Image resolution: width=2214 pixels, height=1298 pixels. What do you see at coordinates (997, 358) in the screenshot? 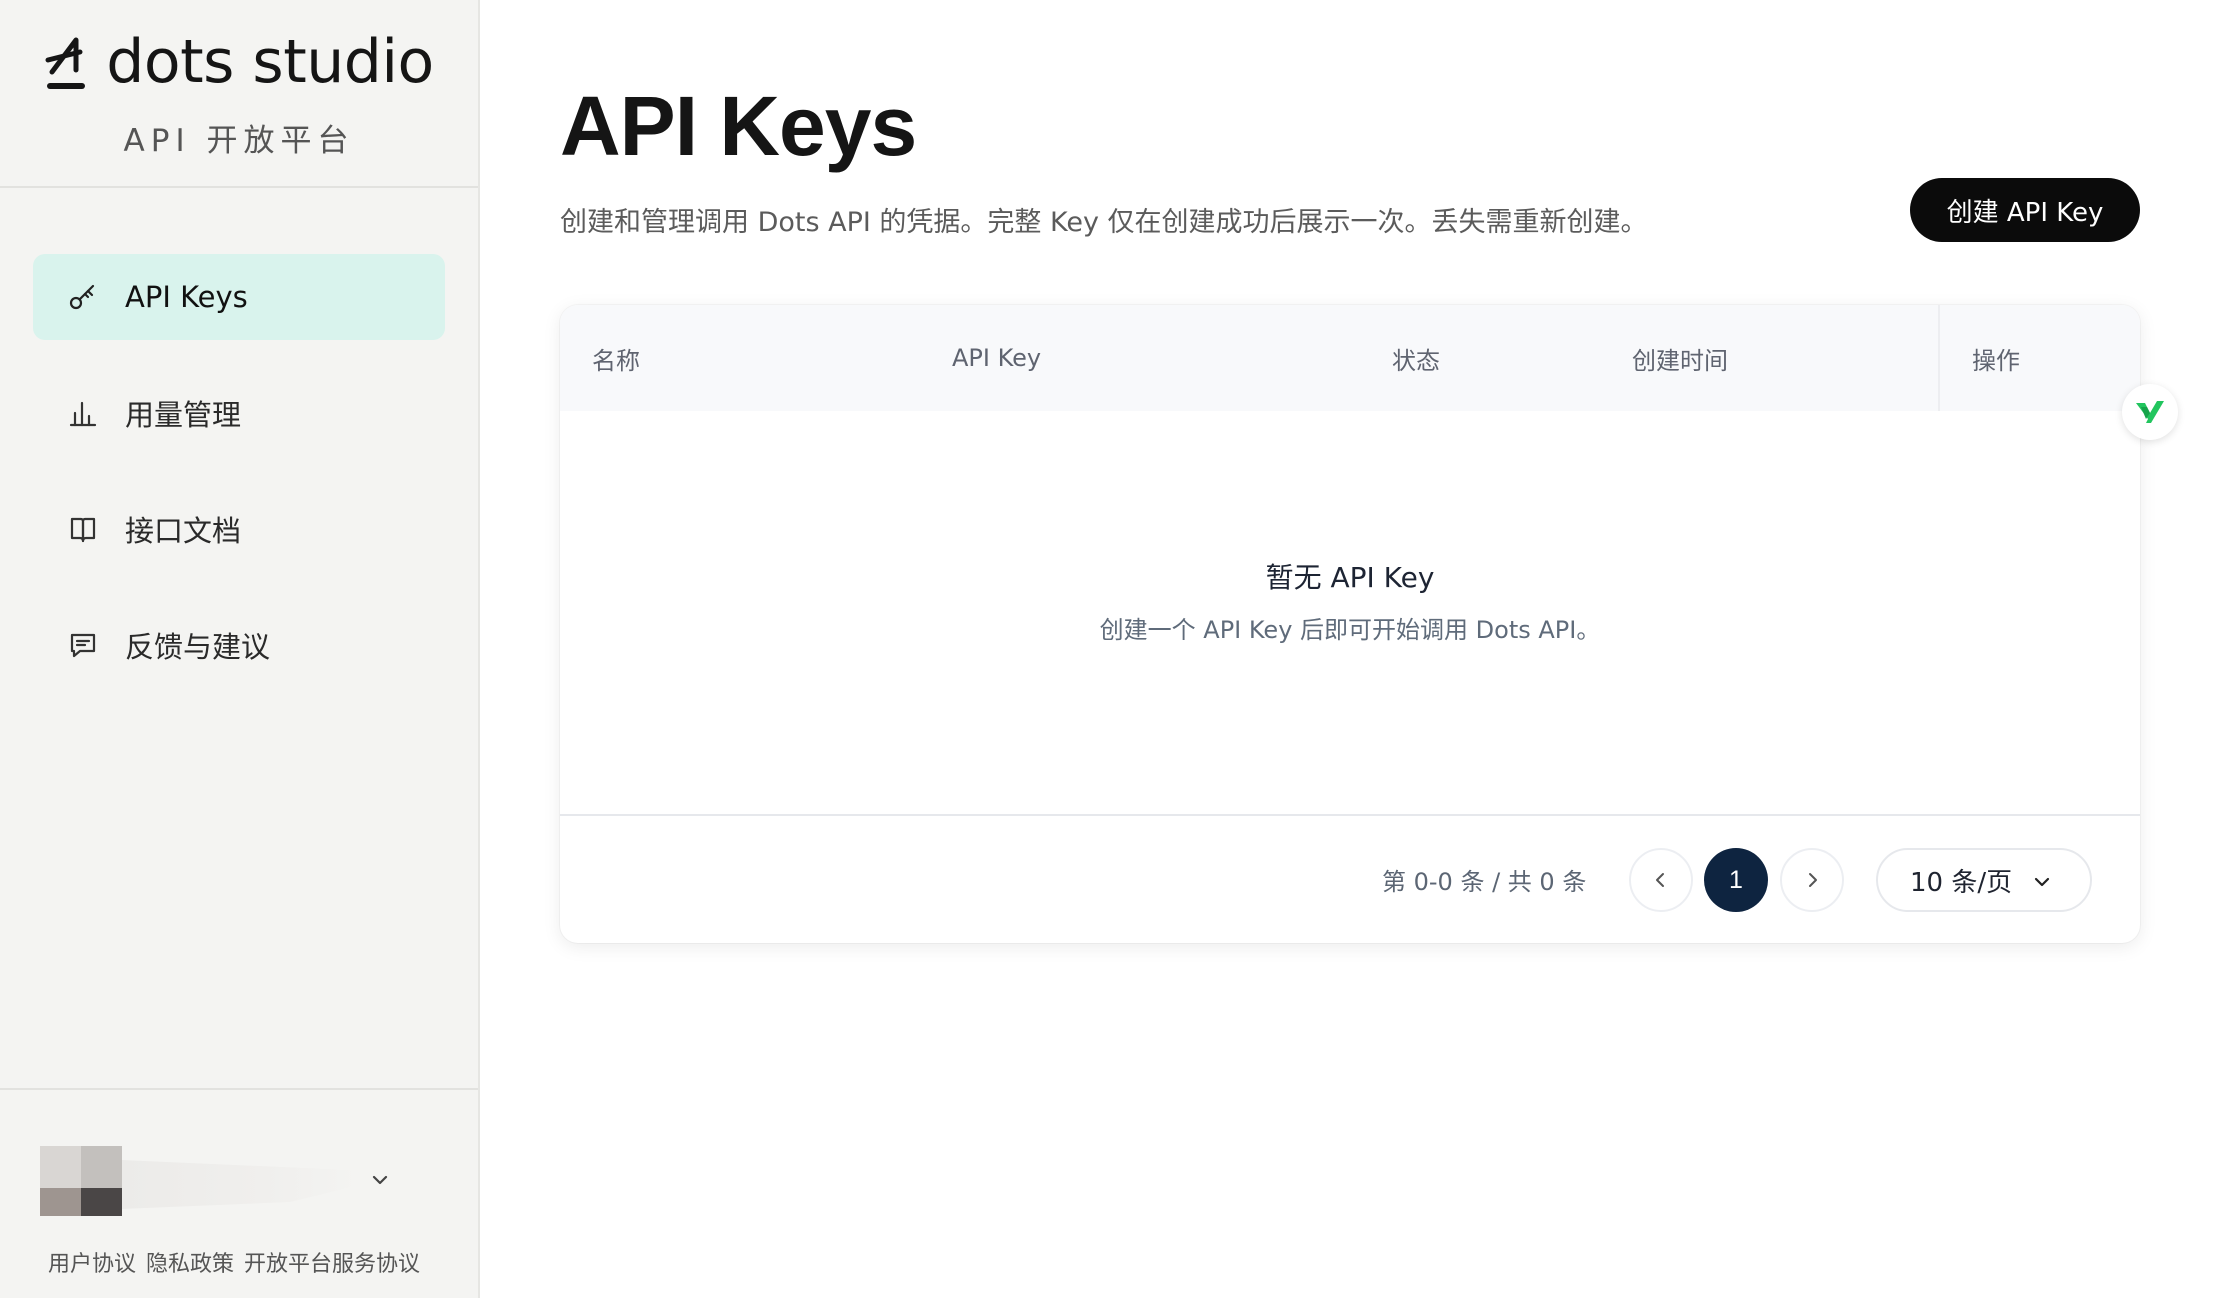
I see `column-header-api-key: API Key` at bounding box center [997, 358].